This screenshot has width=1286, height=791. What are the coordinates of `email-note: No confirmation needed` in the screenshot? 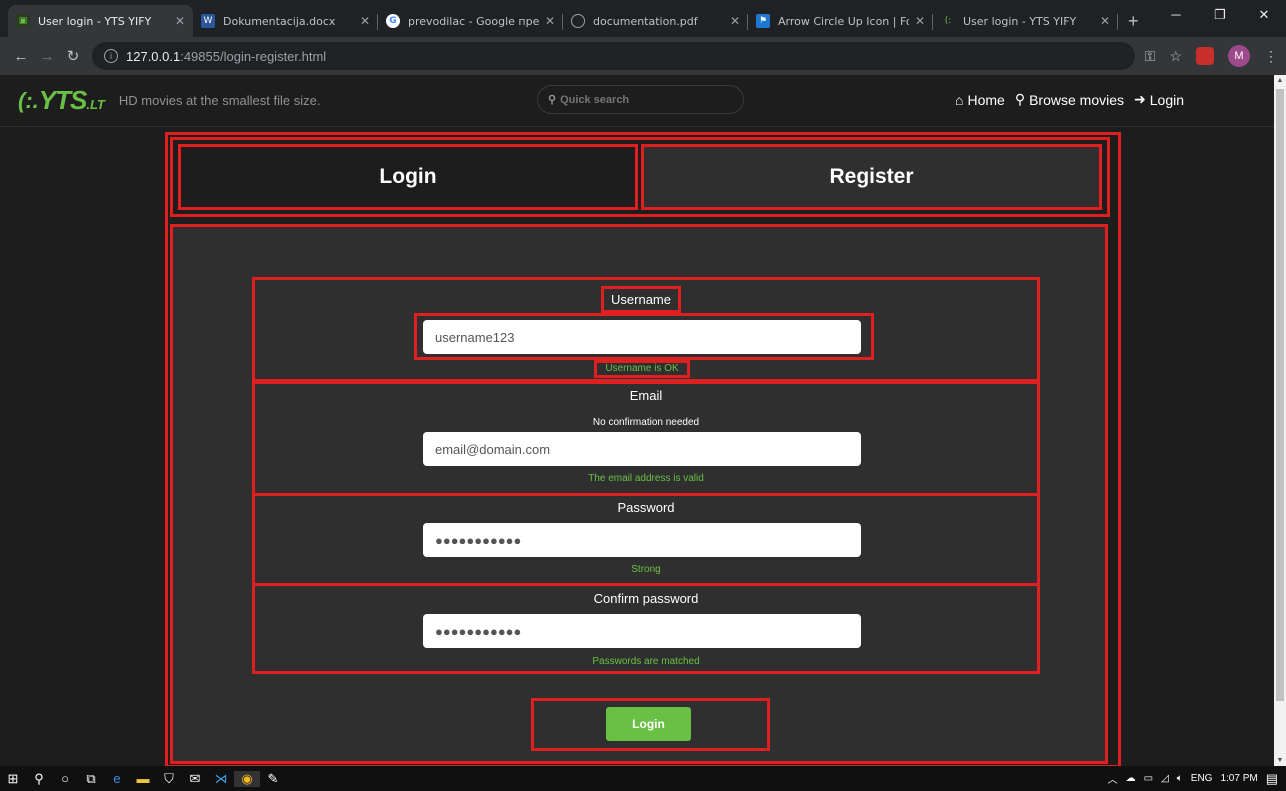 It's located at (646, 422).